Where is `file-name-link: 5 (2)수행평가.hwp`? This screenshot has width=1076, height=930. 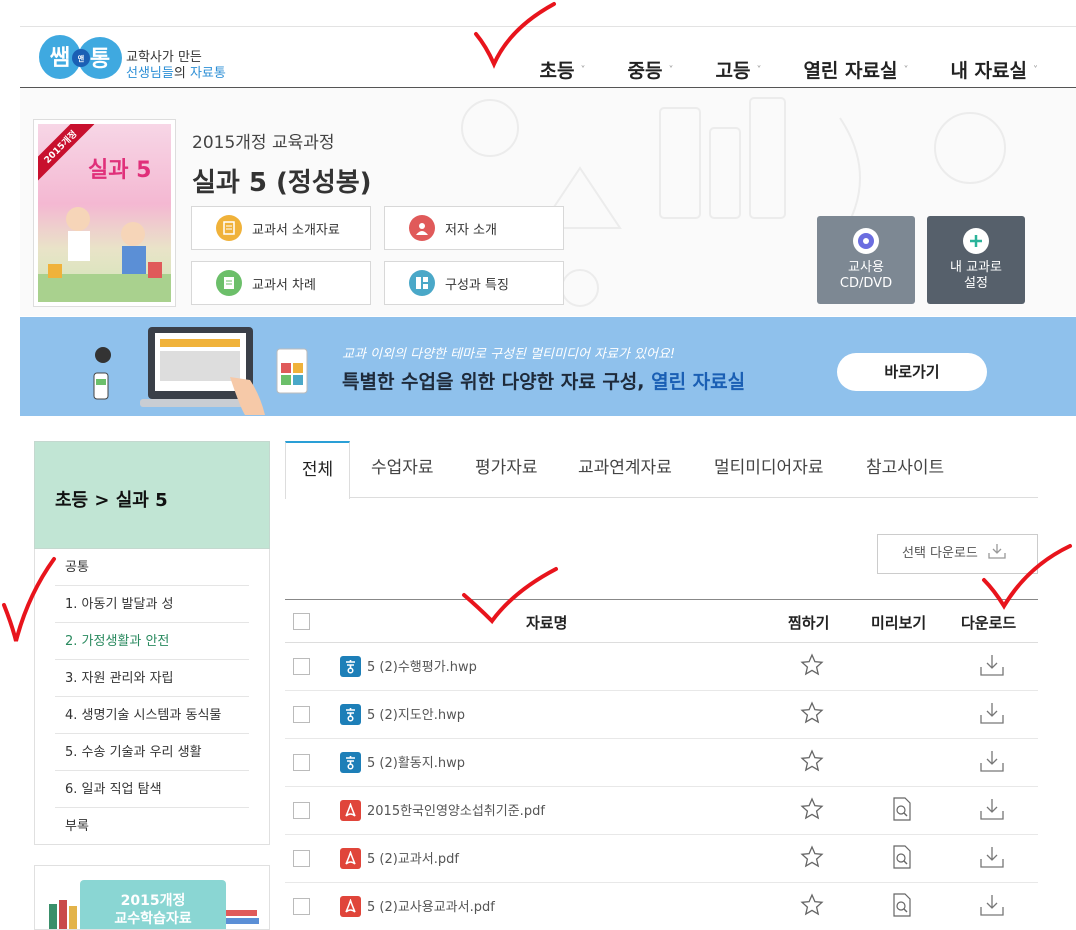
file-name-link: 5 (2)수행평가.hwp is located at coordinates (422, 665).